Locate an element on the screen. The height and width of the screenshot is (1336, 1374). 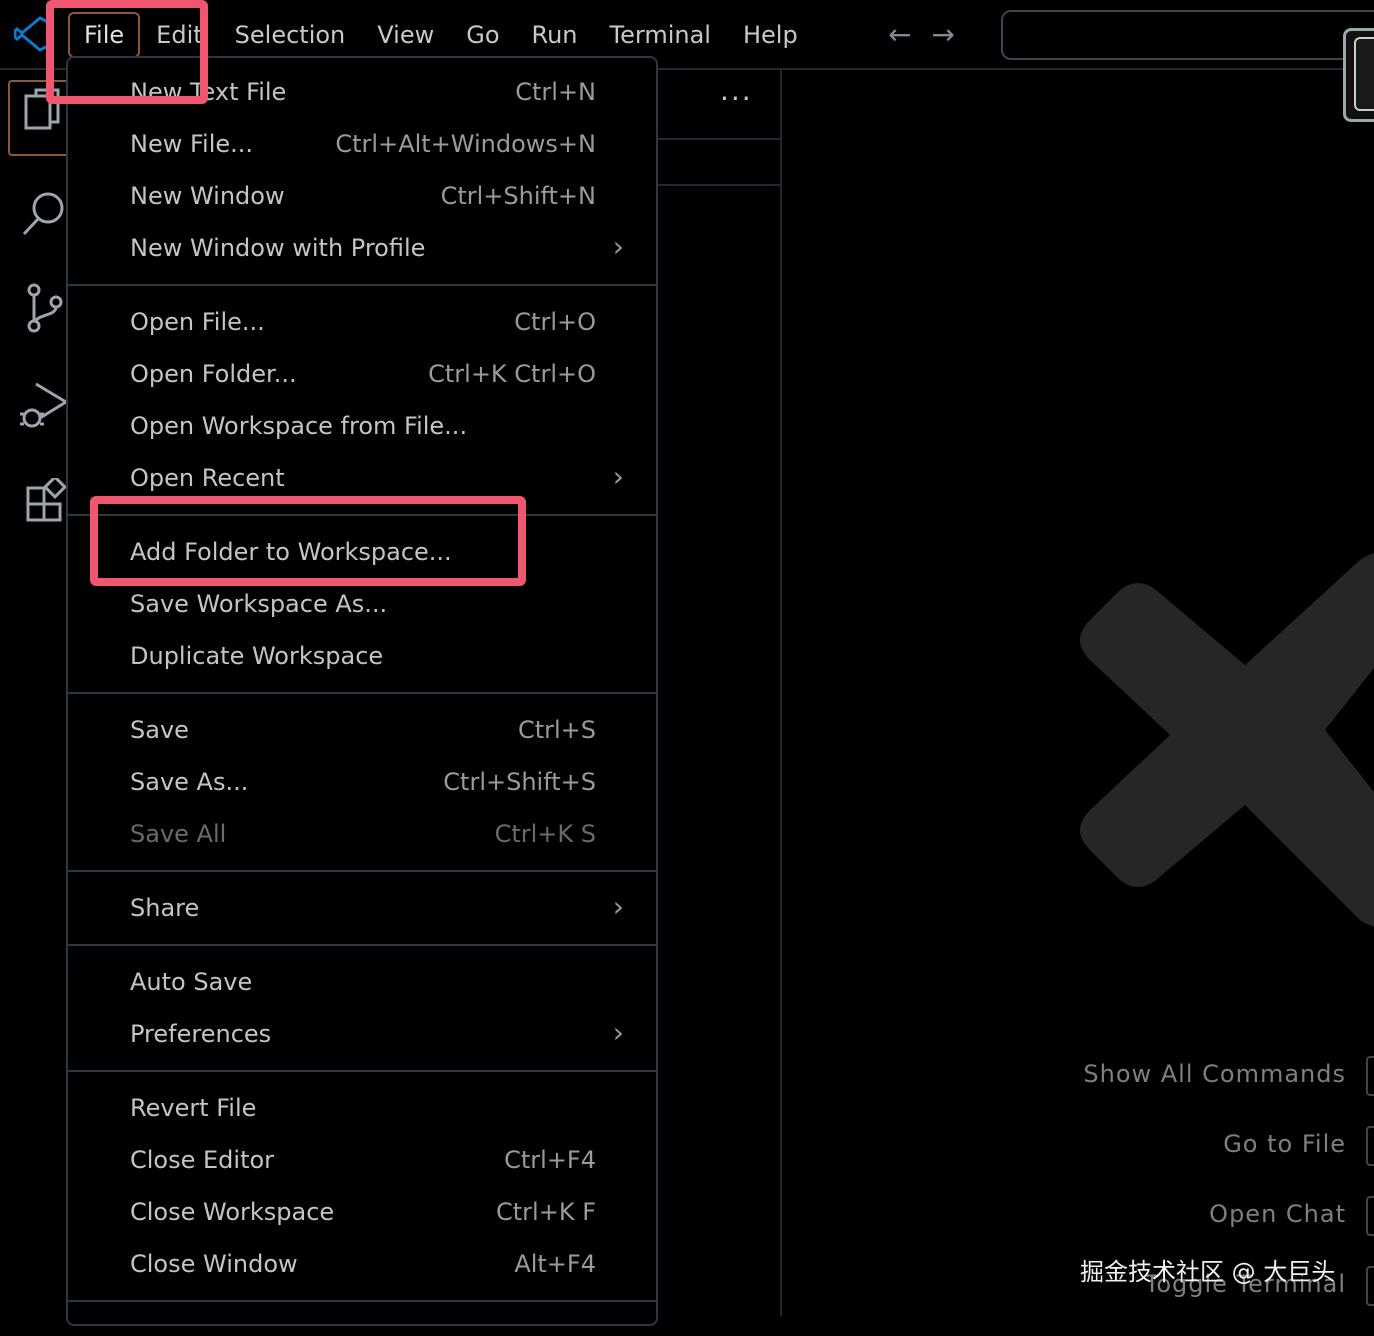
activity-bar is located at coordinates (34, 693).